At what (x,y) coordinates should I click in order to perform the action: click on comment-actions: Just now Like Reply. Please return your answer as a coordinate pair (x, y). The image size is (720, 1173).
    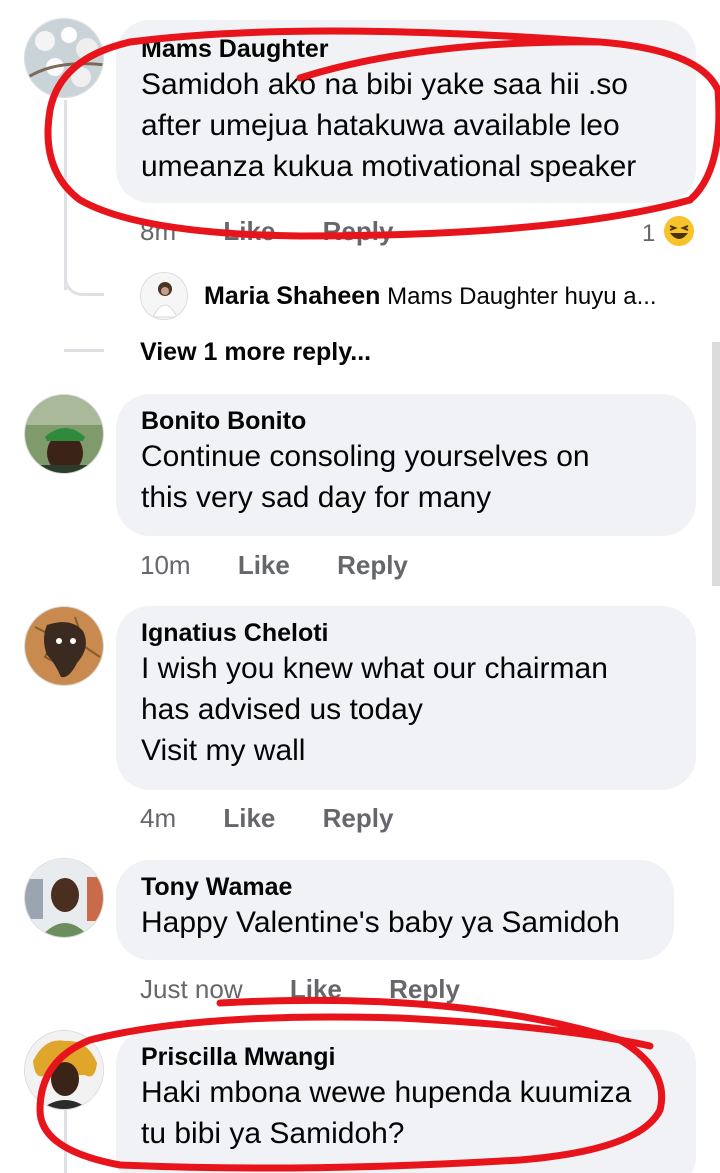
    Looking at the image, I should click on (320, 989).